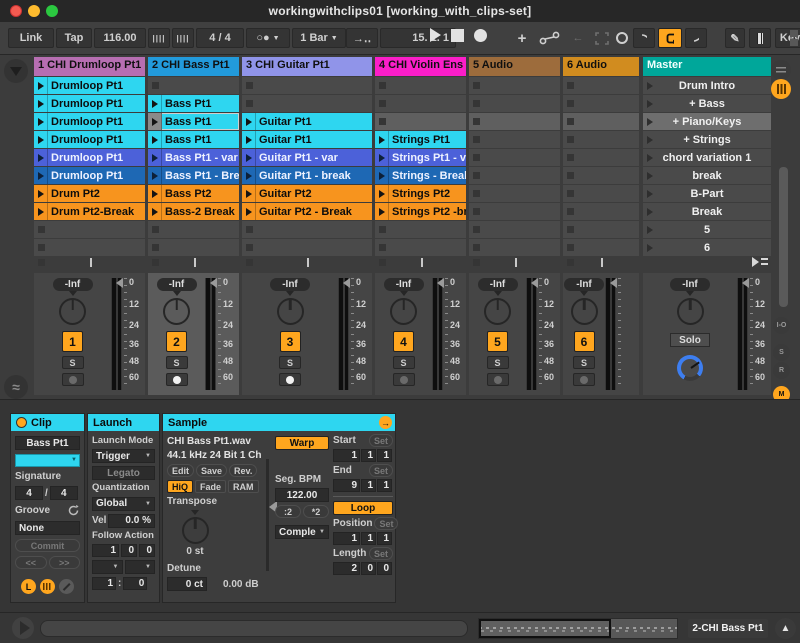 The image size is (800, 643). I want to click on groove-chooser: None, so click(47, 528).